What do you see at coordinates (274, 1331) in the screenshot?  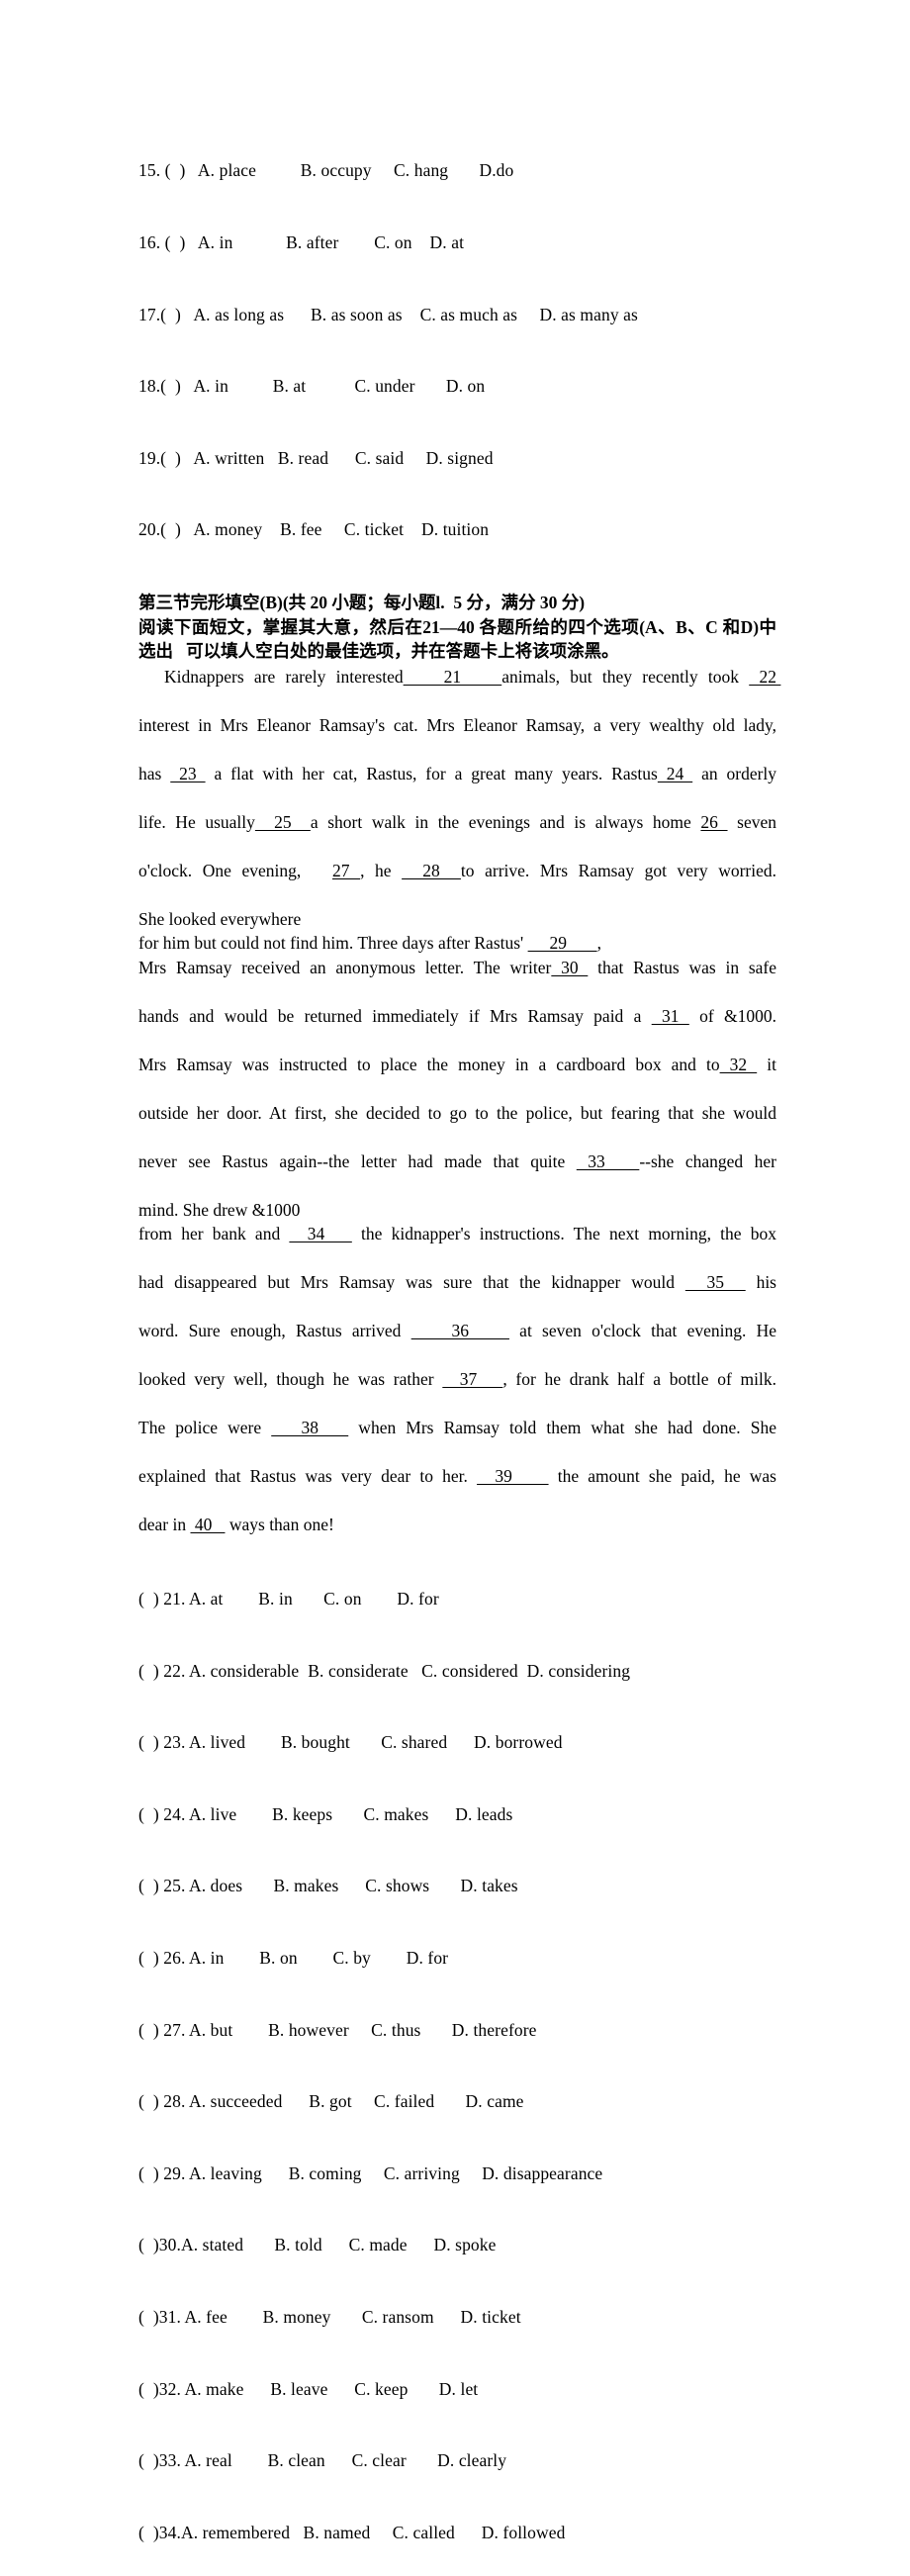 I see `passage-text: word. Sure enough, Rastus arrived` at bounding box center [274, 1331].